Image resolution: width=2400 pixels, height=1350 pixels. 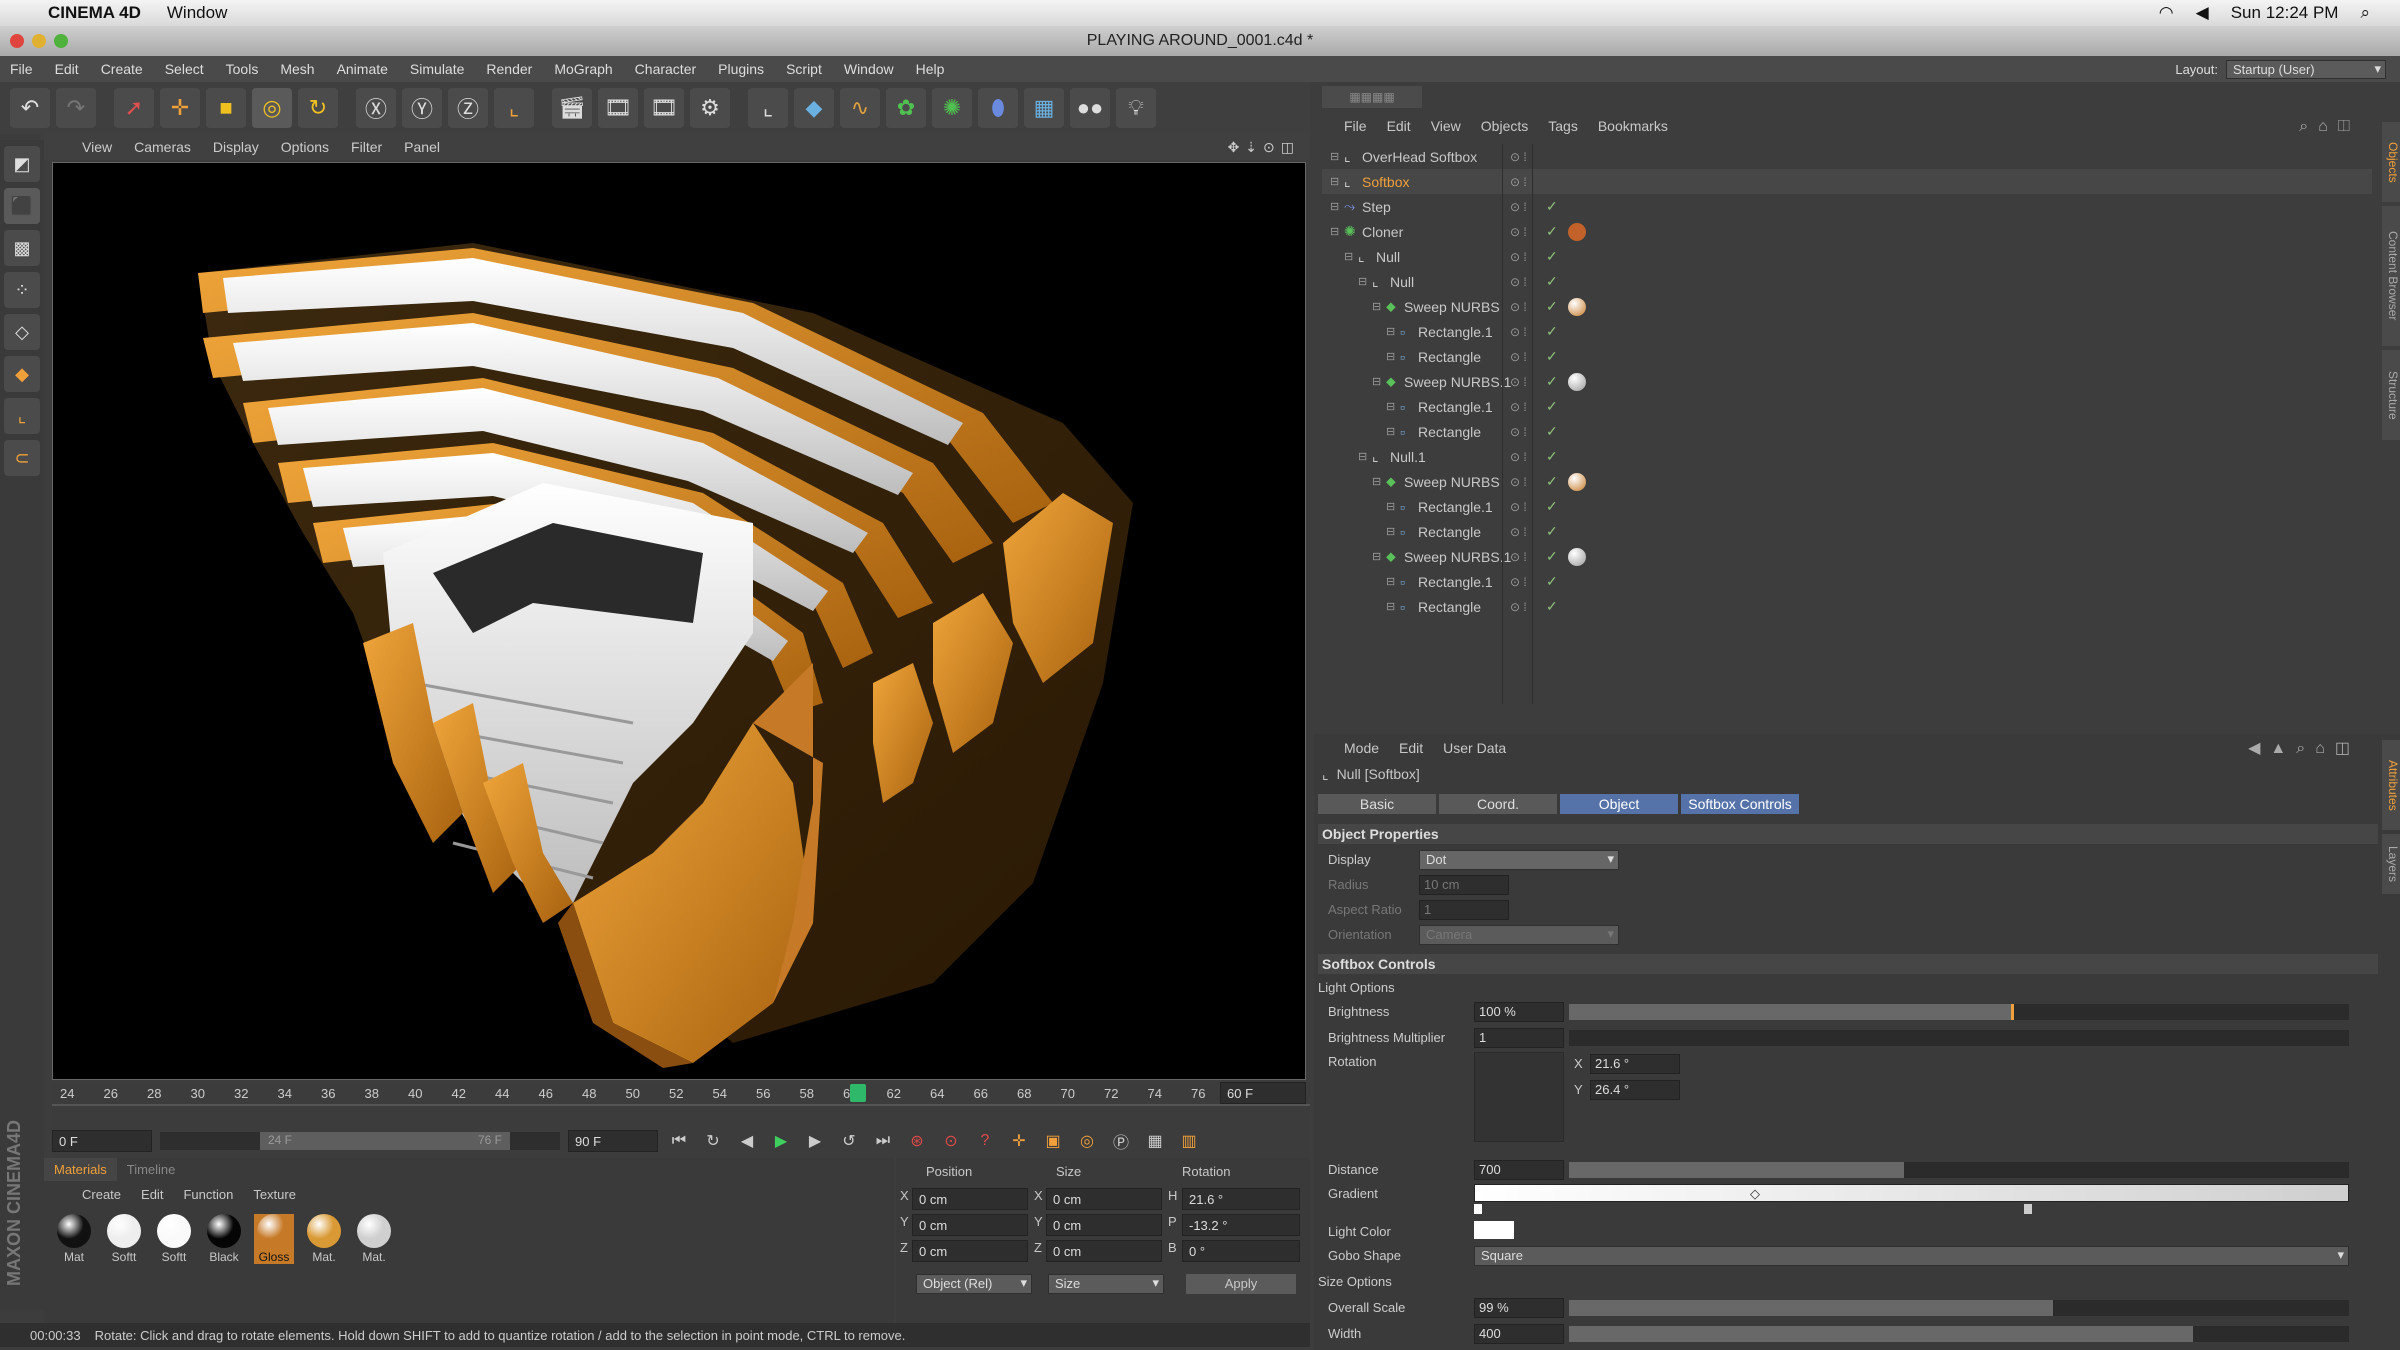 I want to click on timeline-window-icon: ▥, so click(x=1189, y=1141).